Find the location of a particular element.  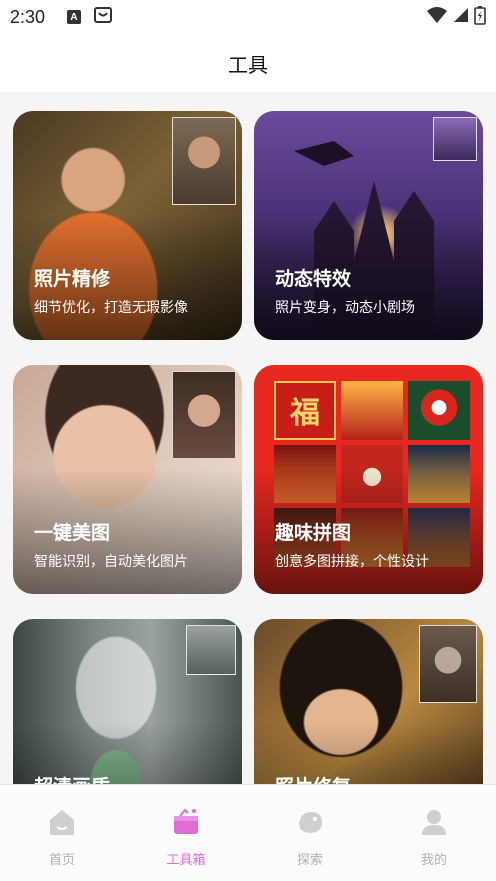

tab-toolbox: 工具箱 is located at coordinates (186, 833).